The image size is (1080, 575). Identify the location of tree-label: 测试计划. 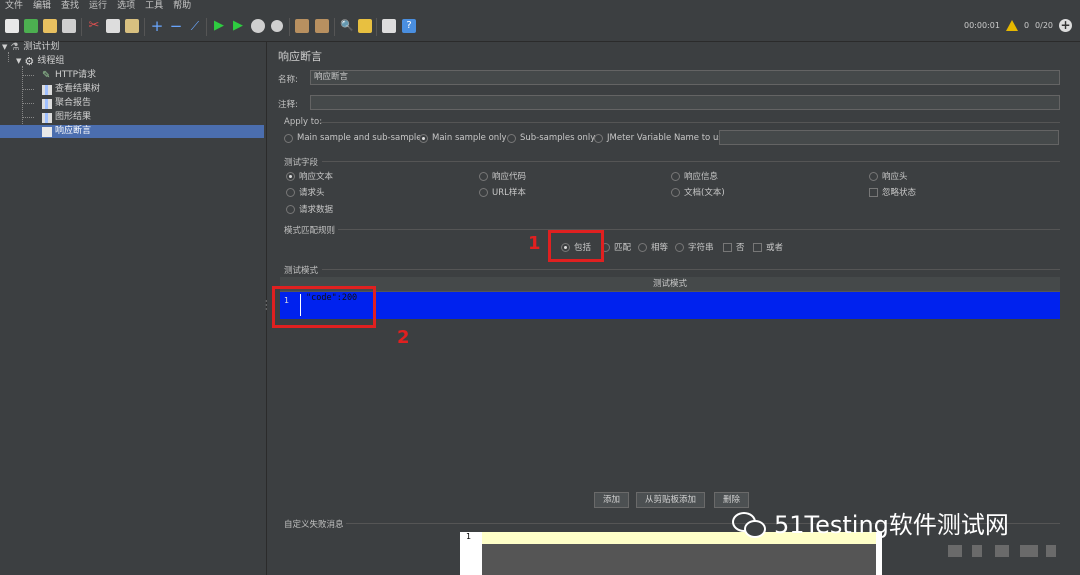
(41, 47).